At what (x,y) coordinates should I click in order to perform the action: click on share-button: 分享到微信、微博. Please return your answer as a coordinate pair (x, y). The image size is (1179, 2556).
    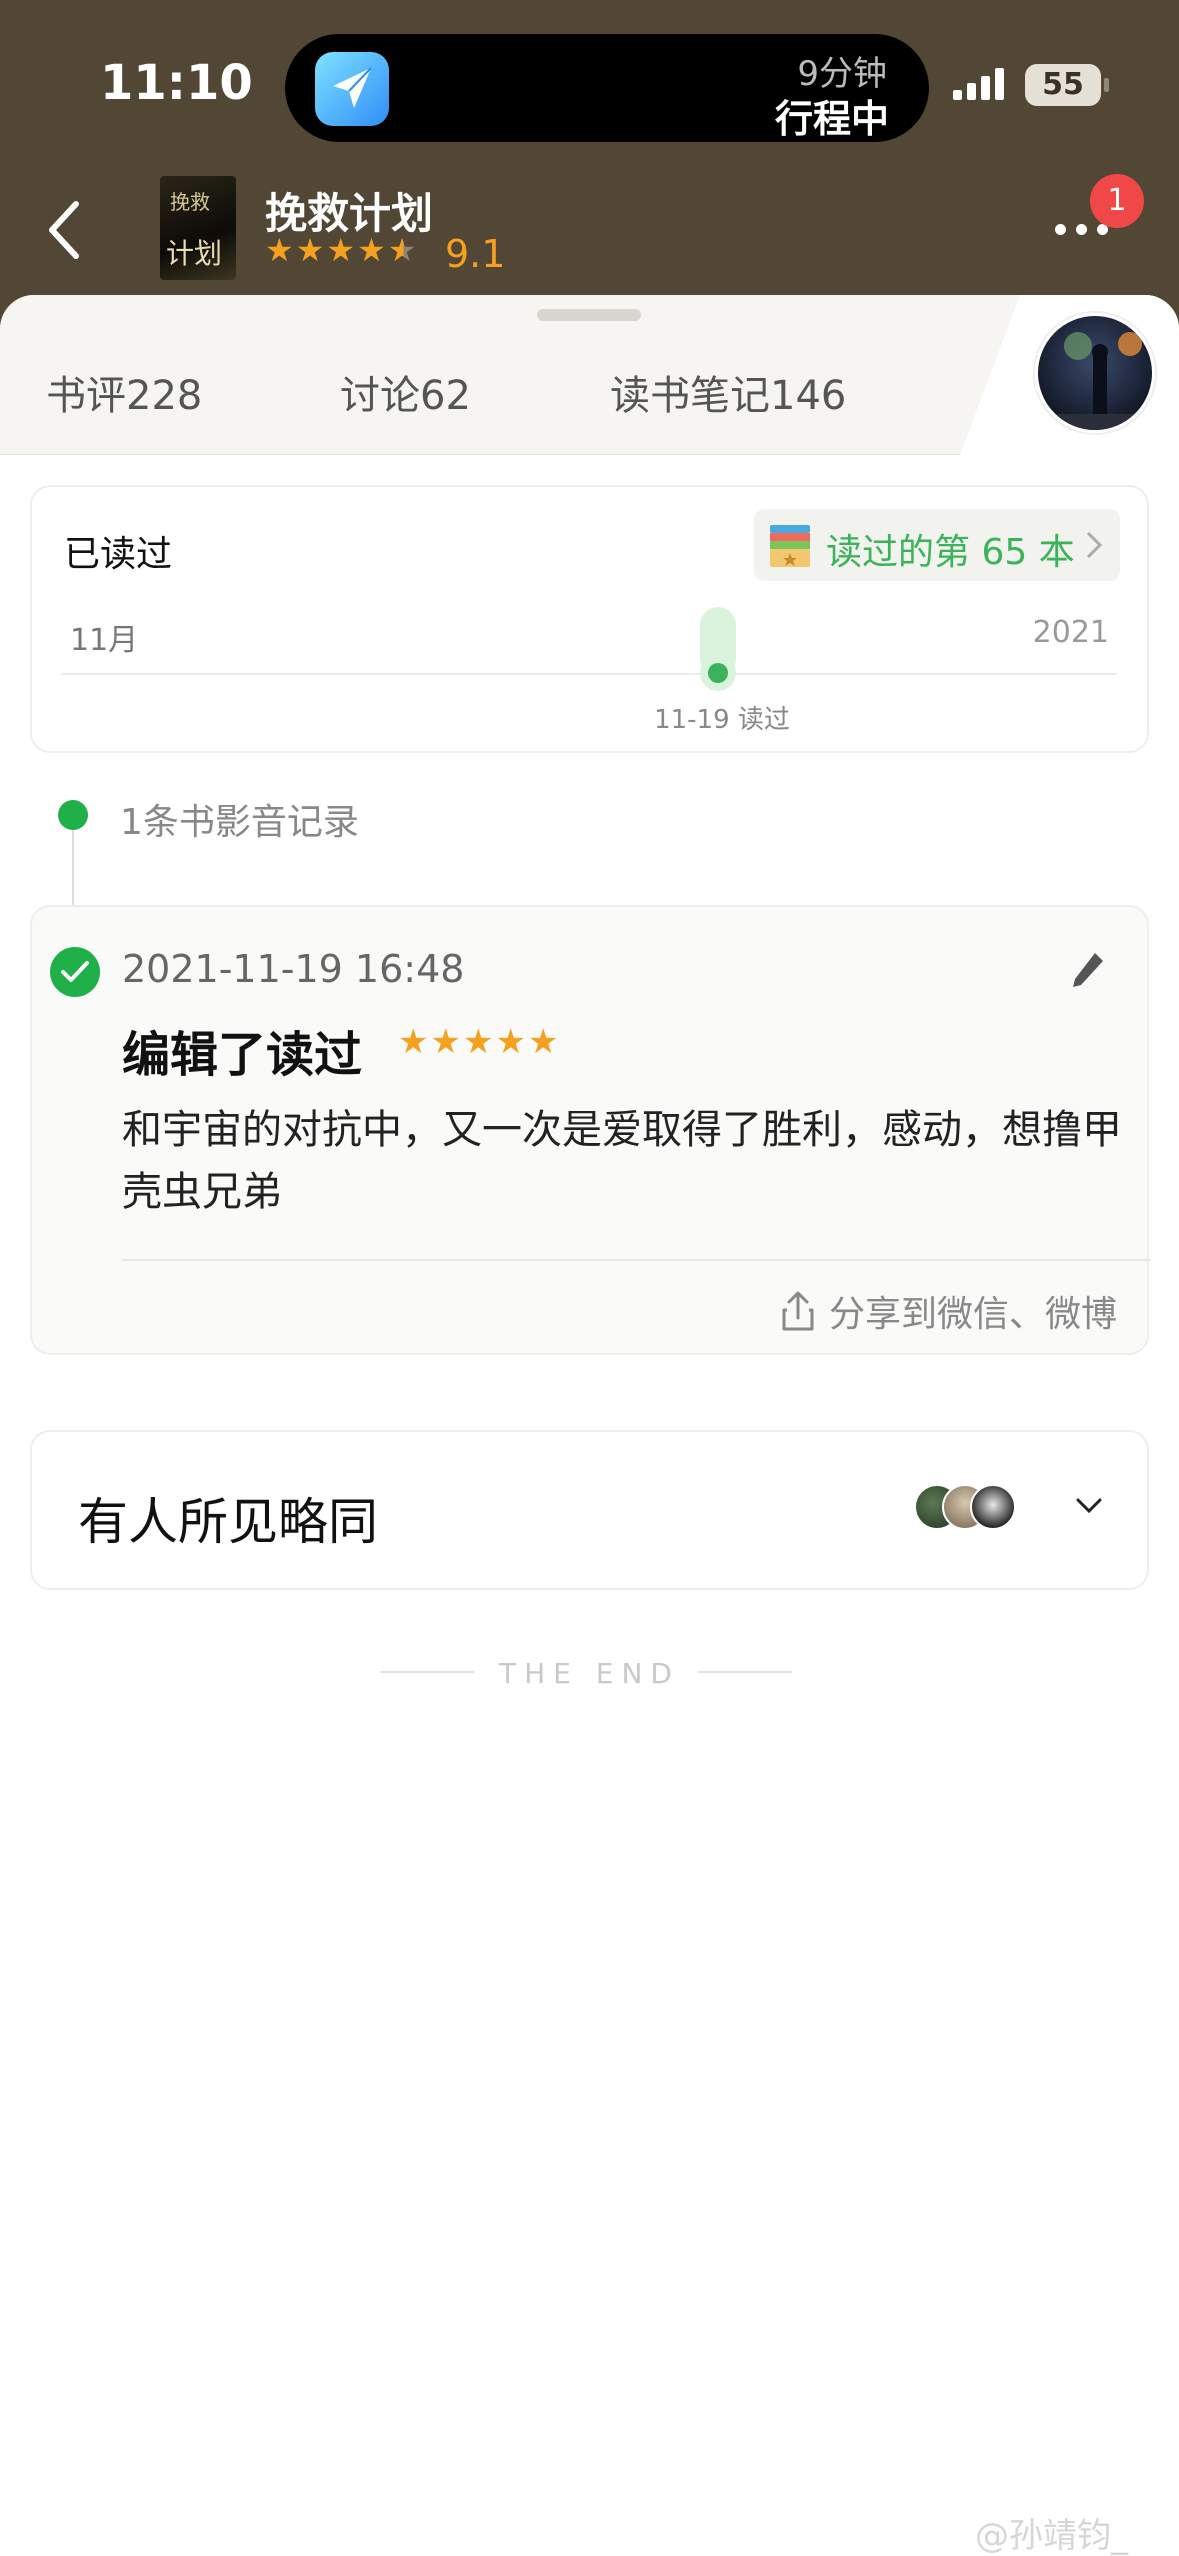
    Looking at the image, I should click on (949, 1311).